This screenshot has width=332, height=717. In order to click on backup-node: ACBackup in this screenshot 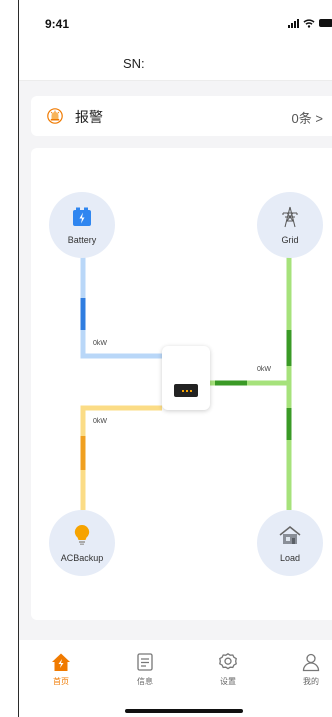, I will do `click(82, 543)`.